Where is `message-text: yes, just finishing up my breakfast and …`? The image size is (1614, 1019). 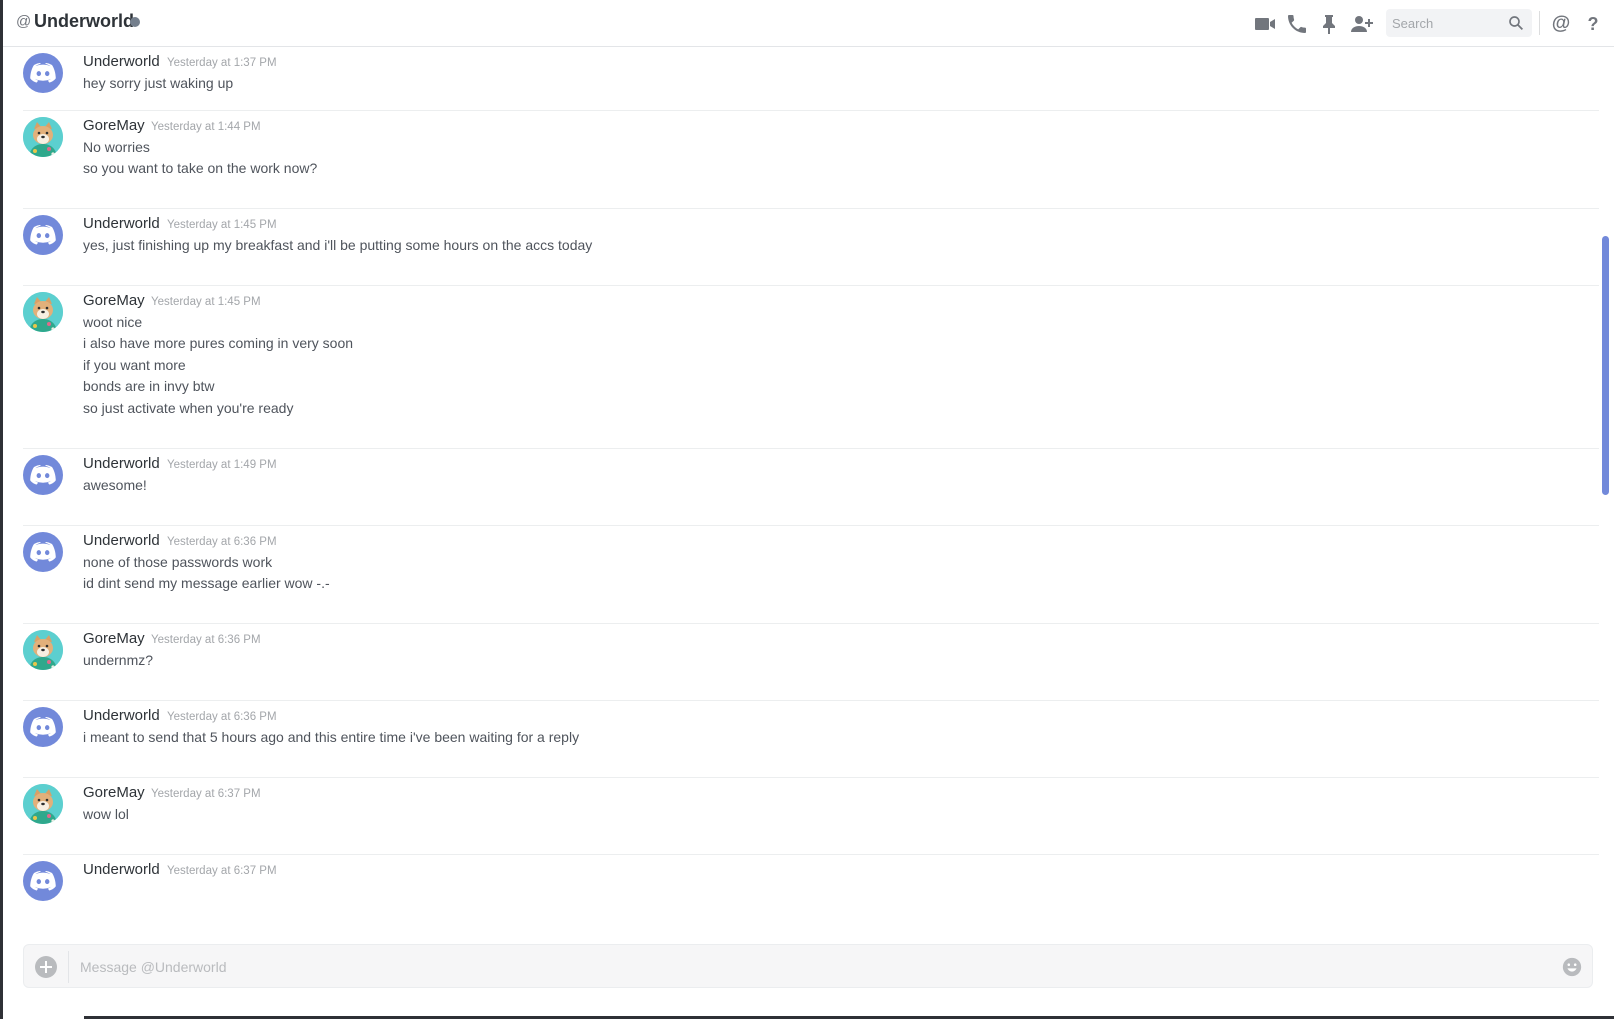
message-text: yes, just finishing up my breakfast and … is located at coordinates (338, 245).